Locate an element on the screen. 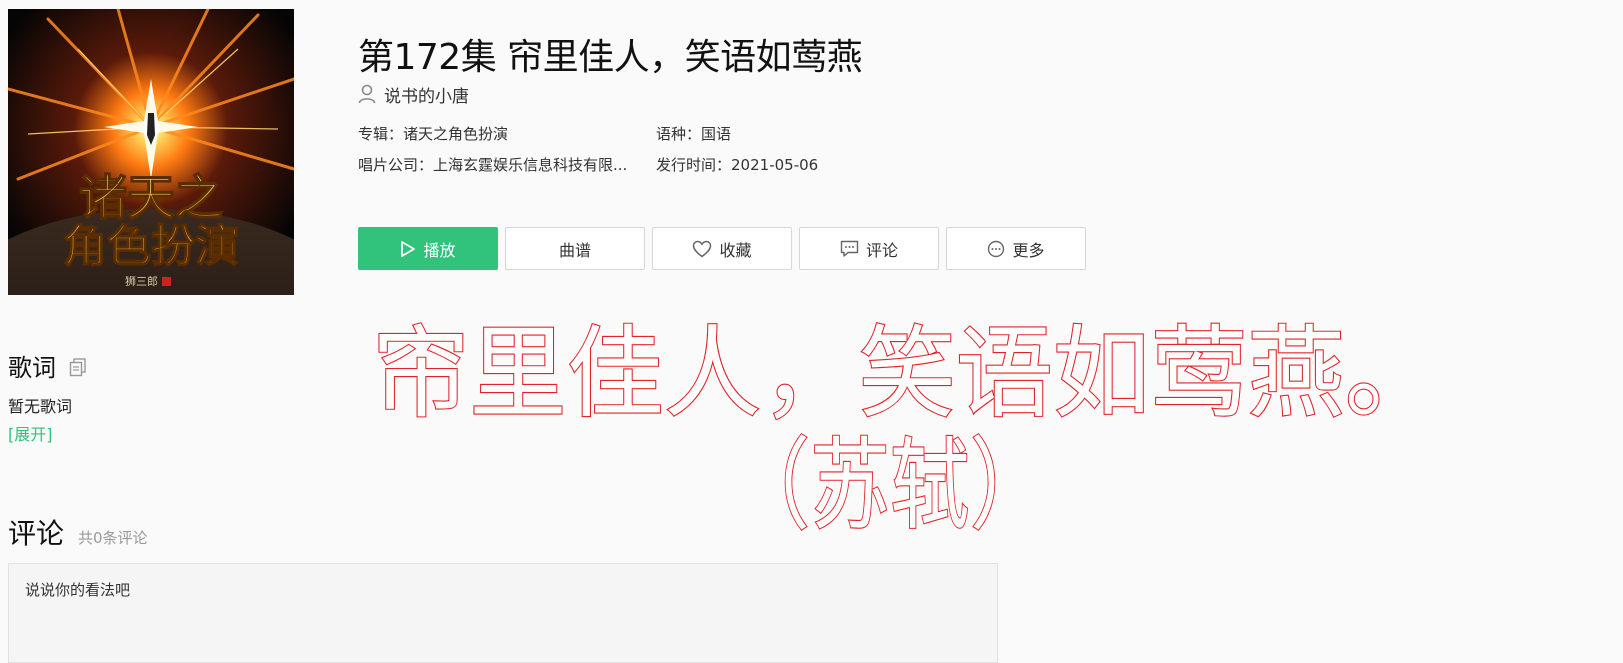 This screenshot has width=1623, height=663. comment-input: 说说你的看法吧 is located at coordinates (503, 613).